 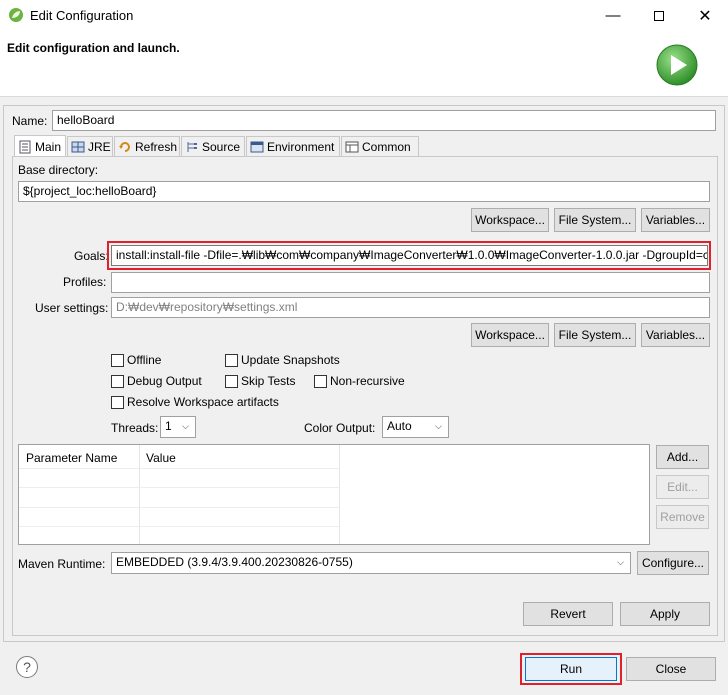 I want to click on jre-tab-icon, so click(x=78, y=147).